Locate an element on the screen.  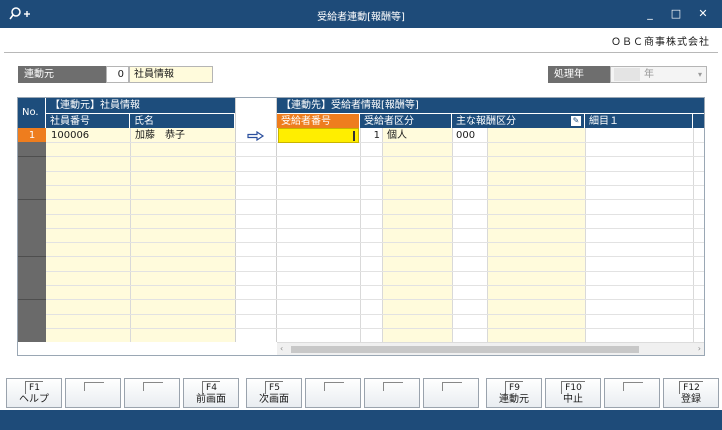
fkey-name: F1 is located at coordinates (34, 387).